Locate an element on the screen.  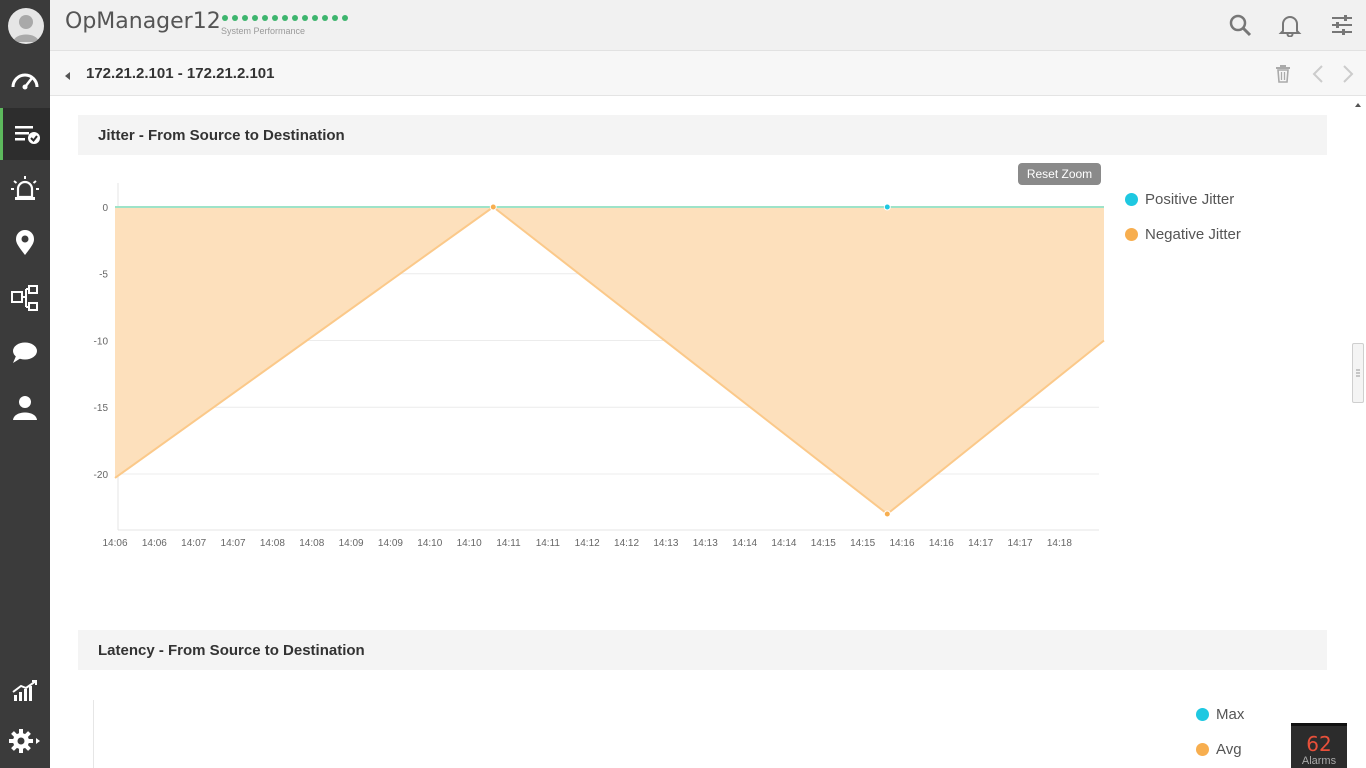
previous-button is located at coordinates (1318, 74).